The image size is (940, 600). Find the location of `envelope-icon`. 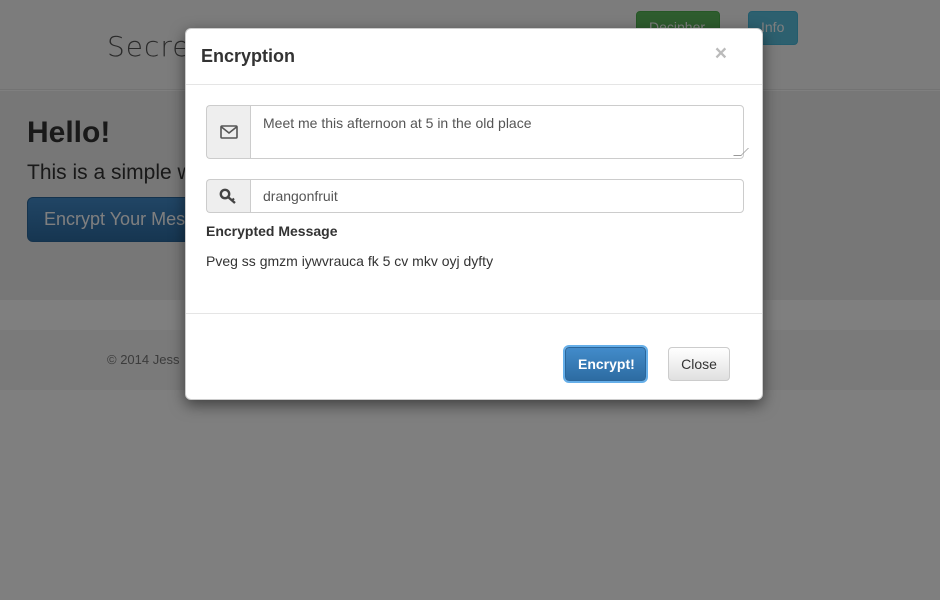

envelope-icon is located at coordinates (228, 132).